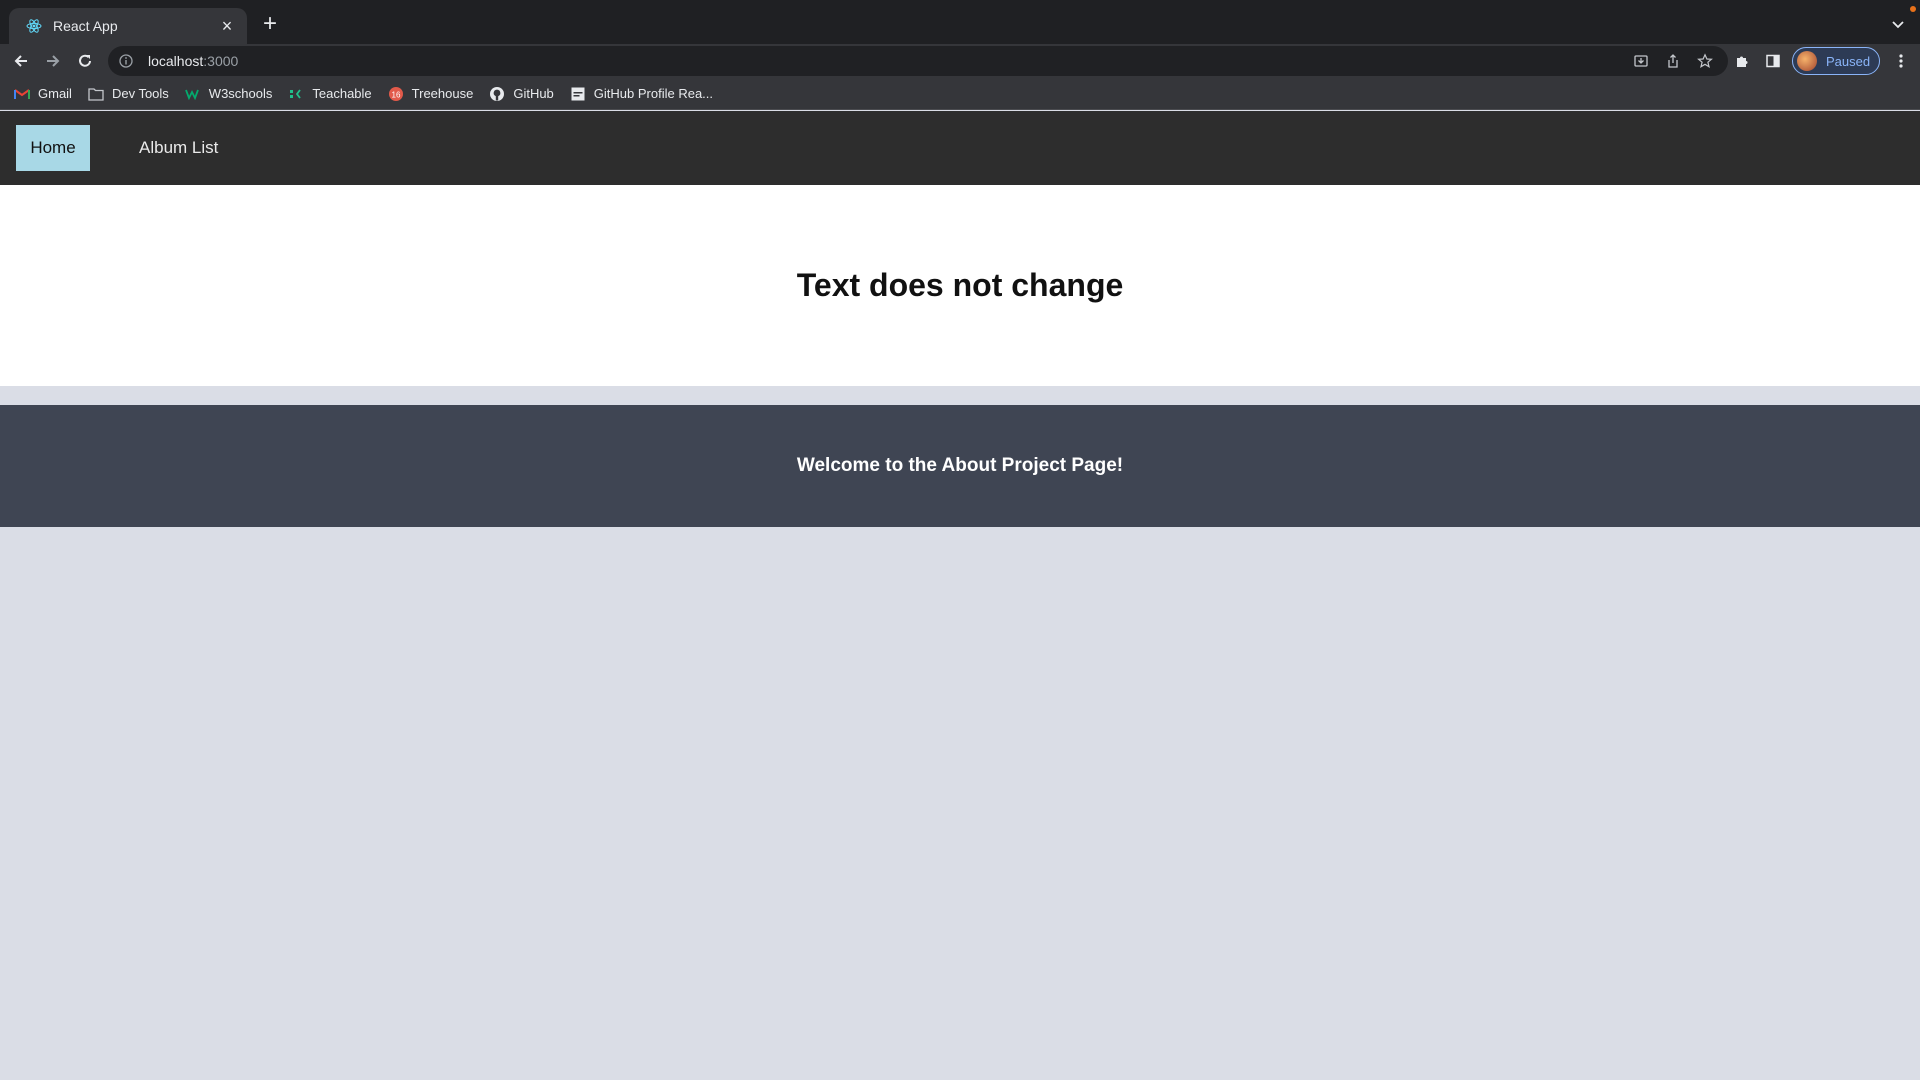  I want to click on tab-title: React App, so click(85, 26).